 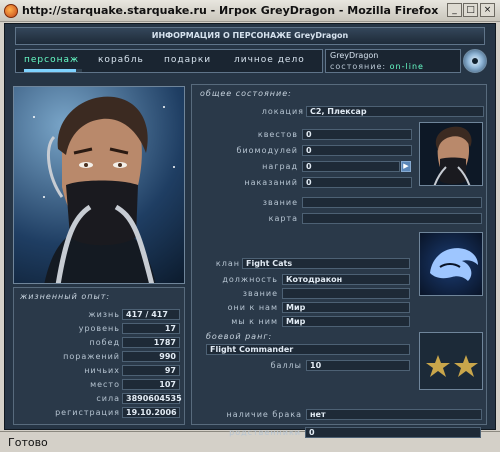 I want to click on panther-icon, so click(x=454, y=264).